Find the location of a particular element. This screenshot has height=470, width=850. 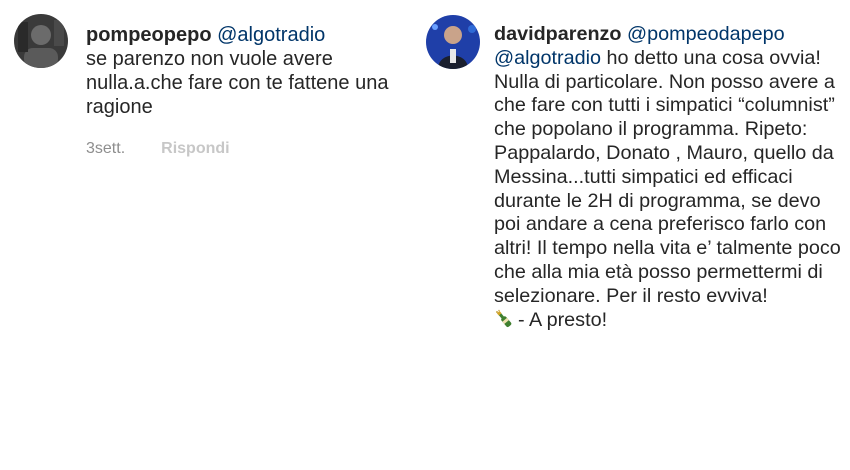

champagne-bottle-icon is located at coordinates (504, 319).